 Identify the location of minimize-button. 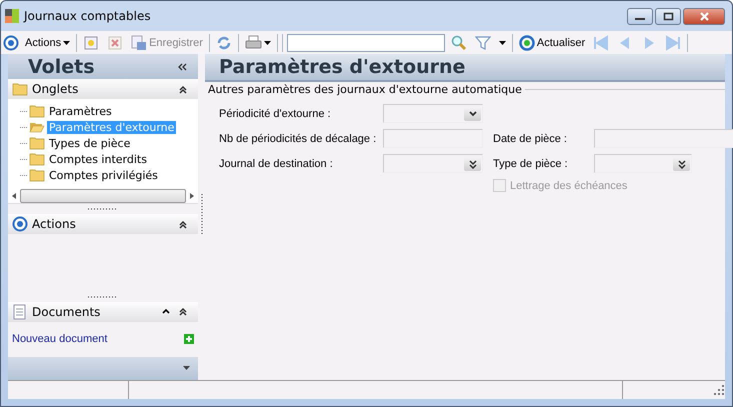
(640, 16).